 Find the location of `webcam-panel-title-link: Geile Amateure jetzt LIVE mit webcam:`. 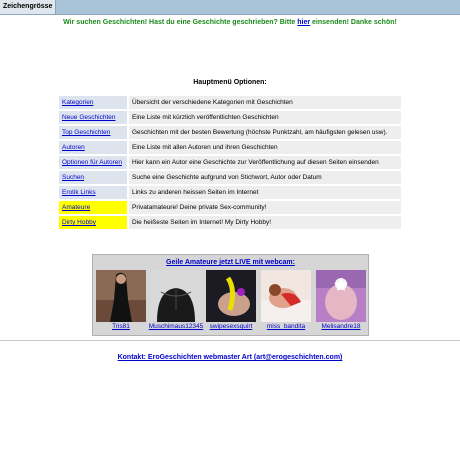

webcam-panel-title-link: Geile Amateure jetzt LIVE mit webcam: is located at coordinates (230, 262).